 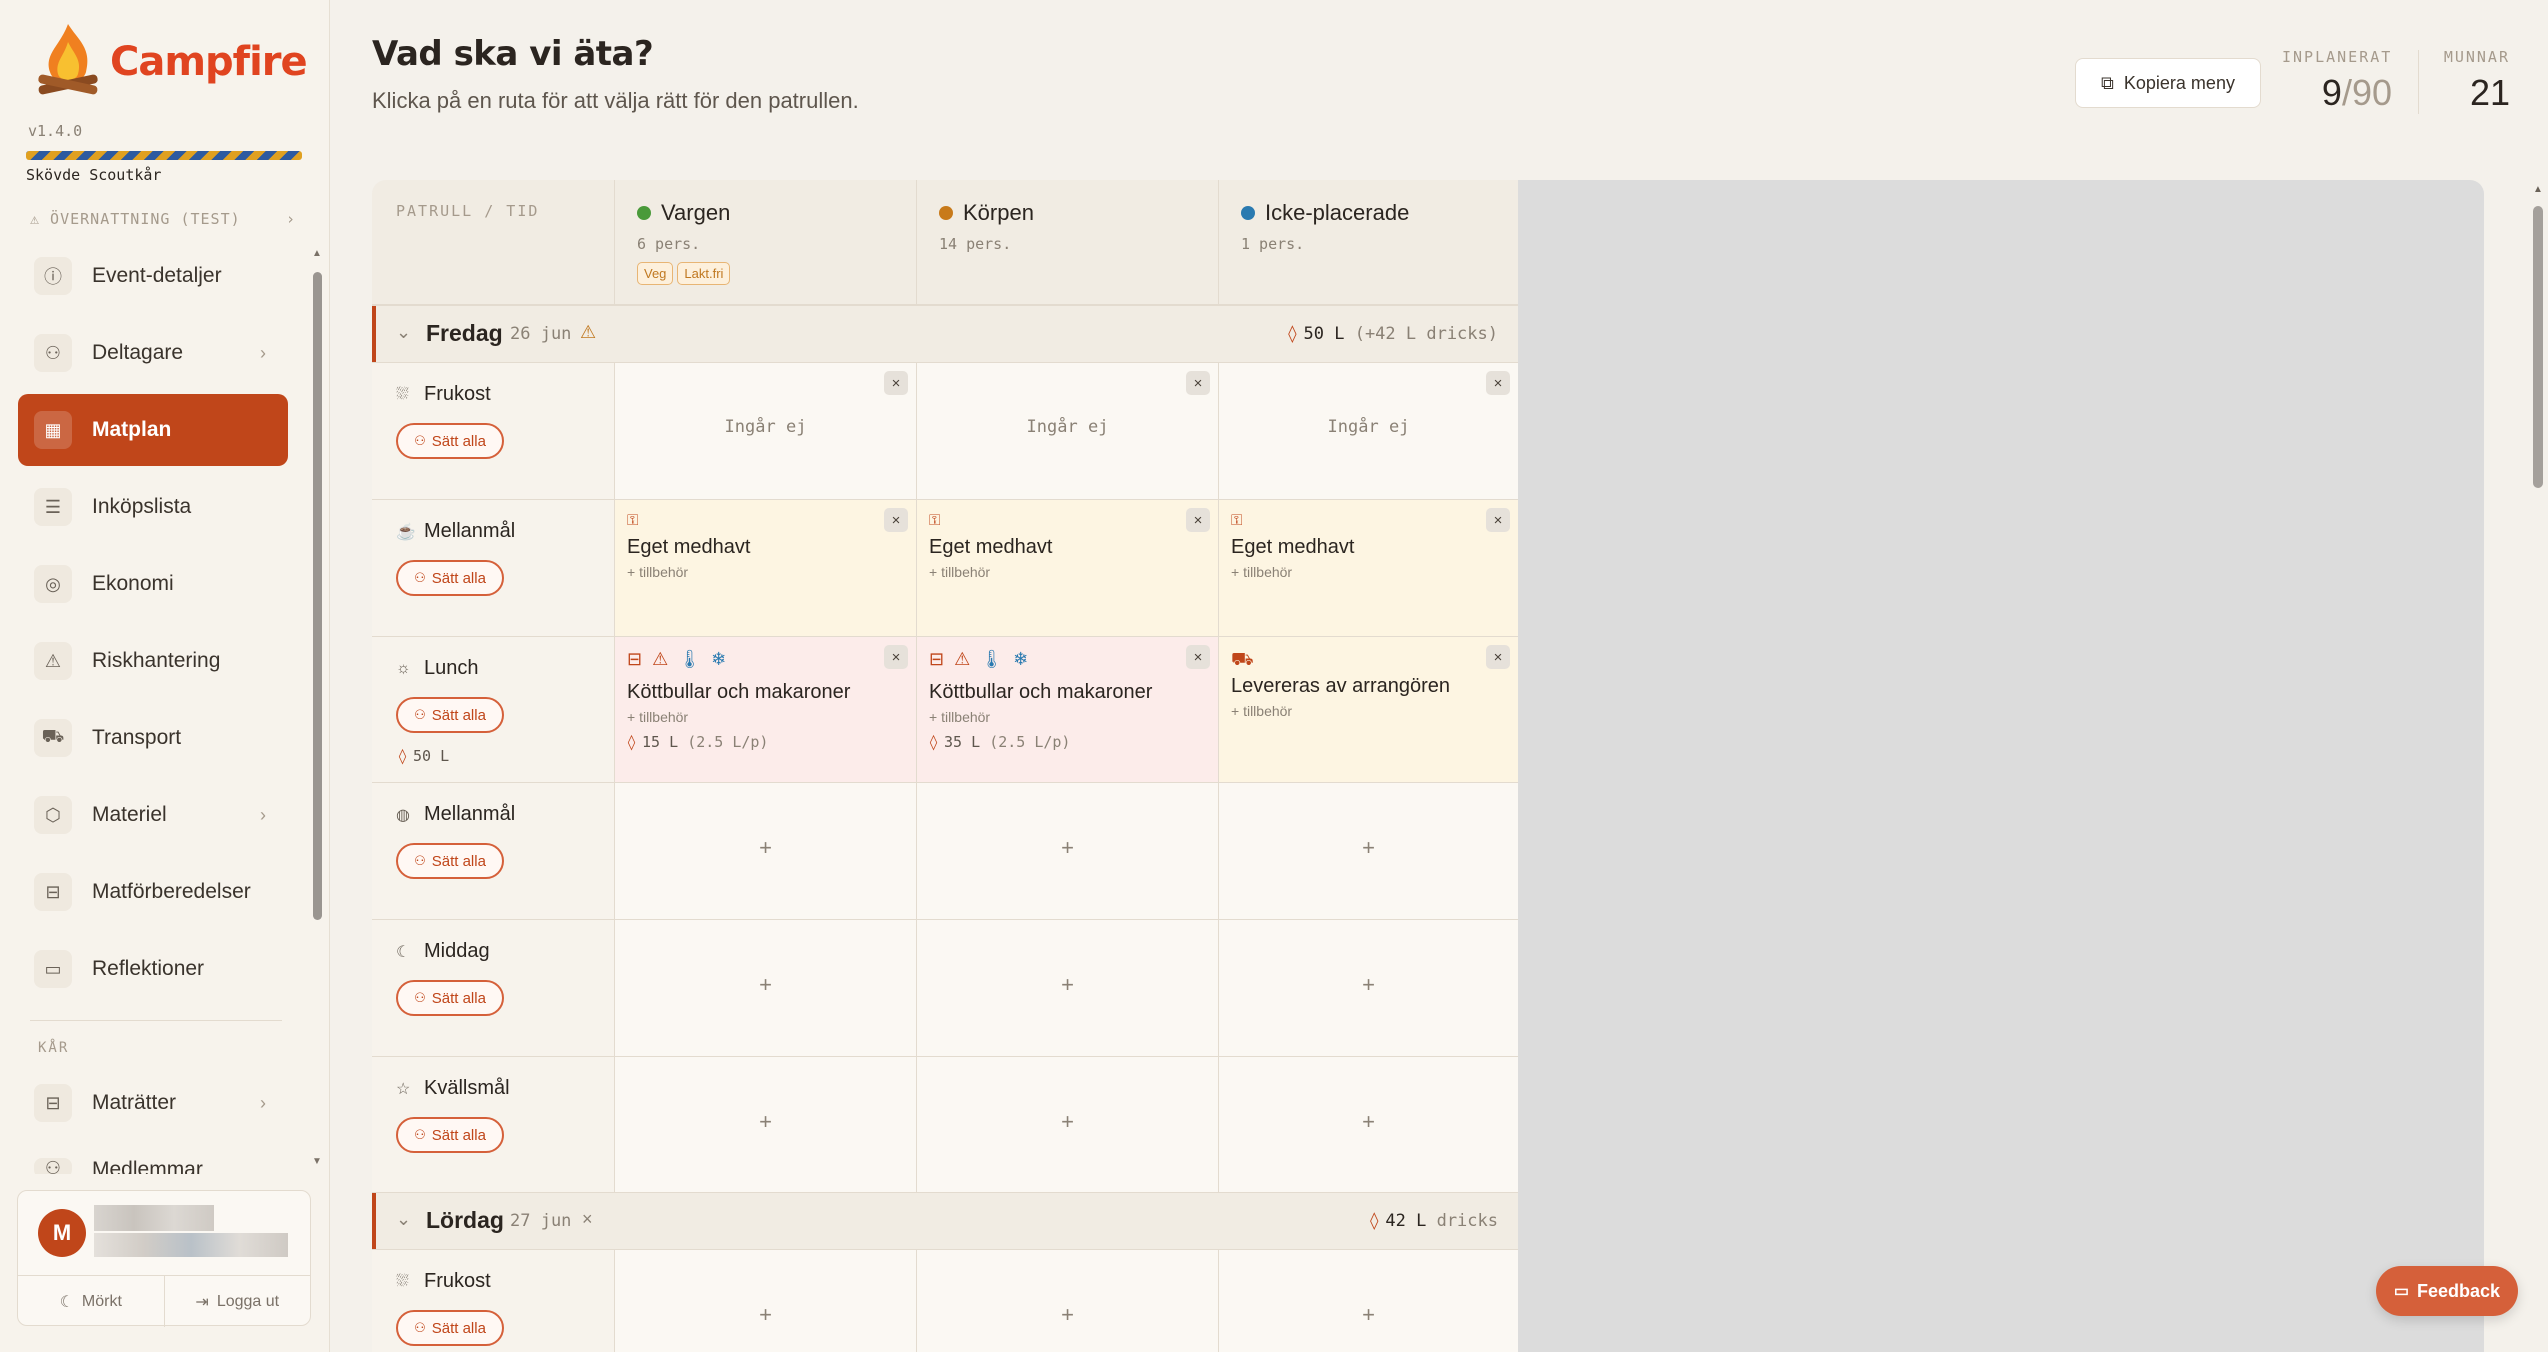 I want to click on cell-title: Köttbullar och makaroner, so click(x=1041, y=692).